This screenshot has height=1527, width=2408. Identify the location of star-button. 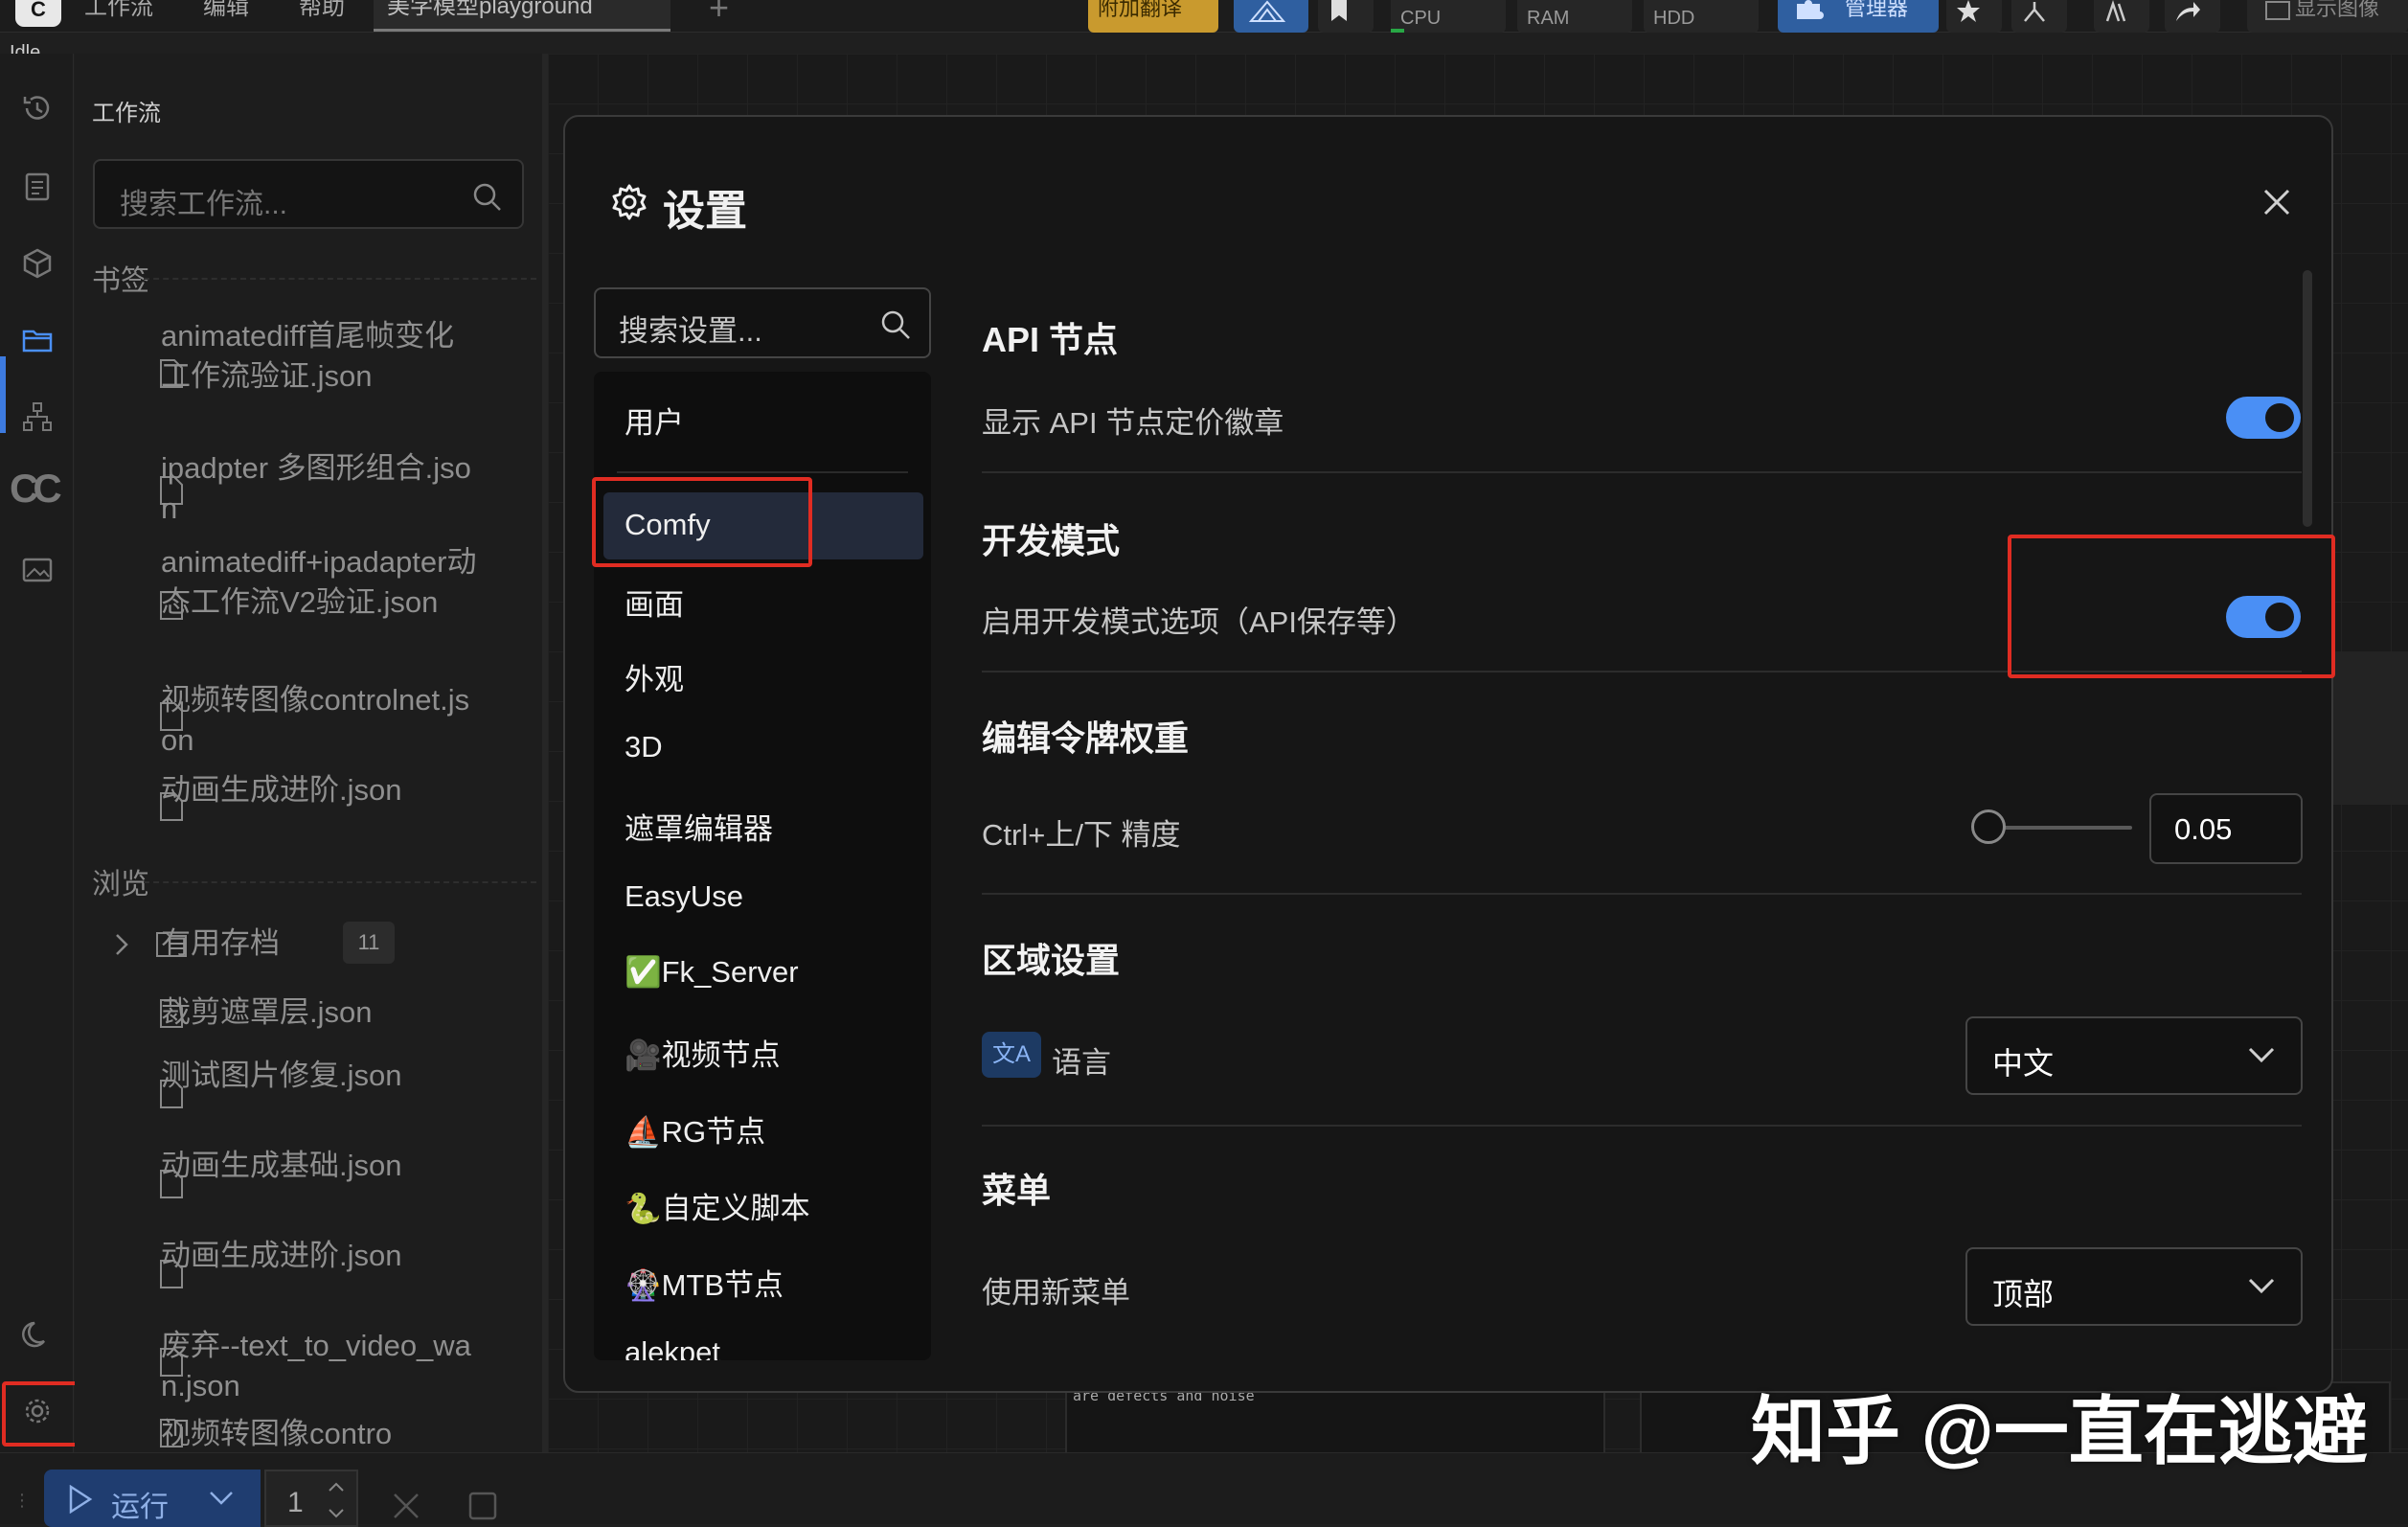
(1974, 16).